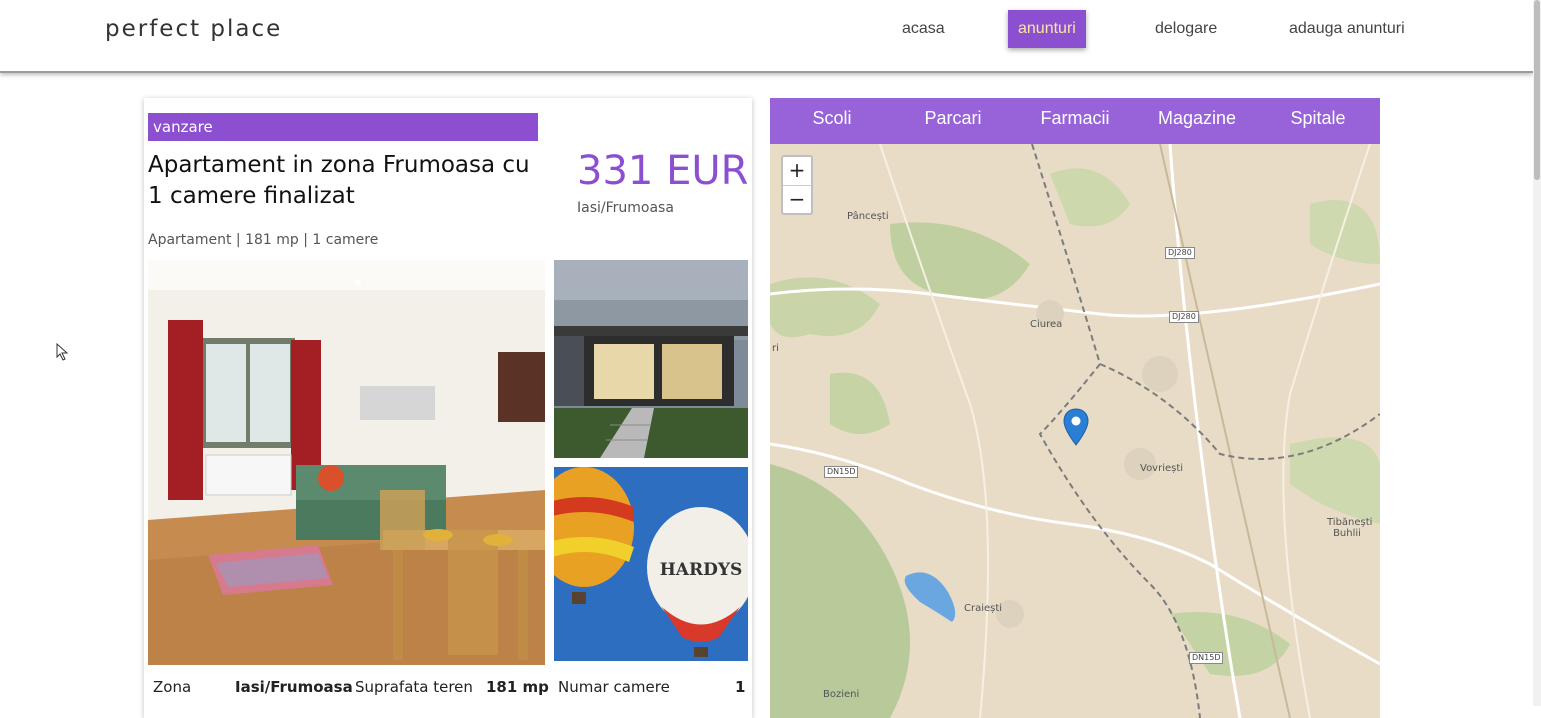  What do you see at coordinates (701, 570) in the screenshot?
I see `balloon-brand-text: HARDYS` at bounding box center [701, 570].